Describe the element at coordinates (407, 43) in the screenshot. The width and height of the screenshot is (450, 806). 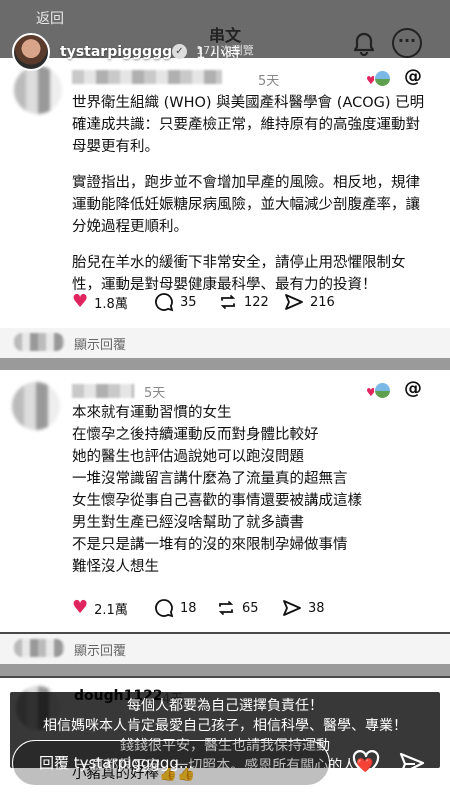
I see `more-options-icon: ···` at that location.